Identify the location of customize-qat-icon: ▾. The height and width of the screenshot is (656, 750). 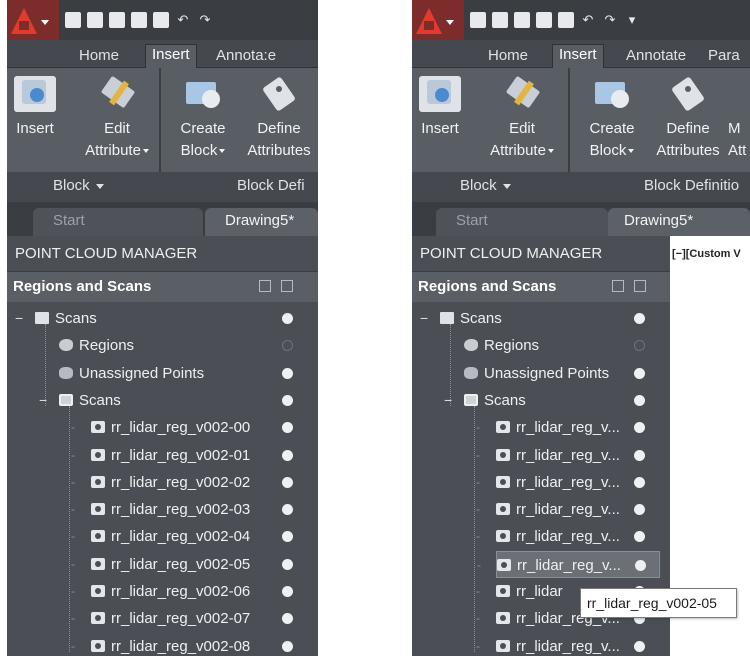
(632, 20).